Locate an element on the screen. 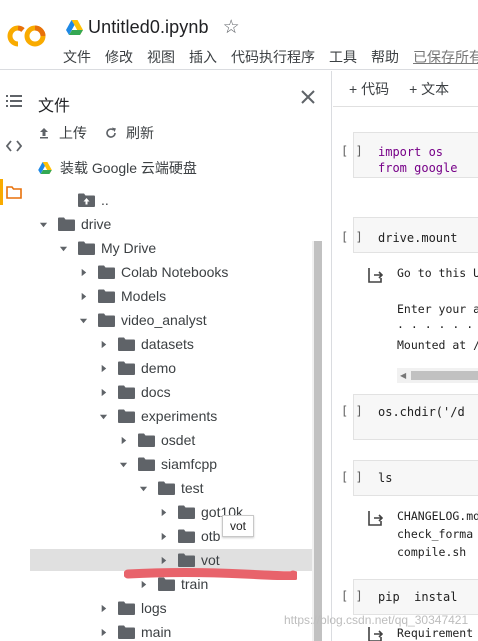 Image resolution: width=478 pixels, height=641 pixels. menu-insert: 插入 is located at coordinates (203, 57).